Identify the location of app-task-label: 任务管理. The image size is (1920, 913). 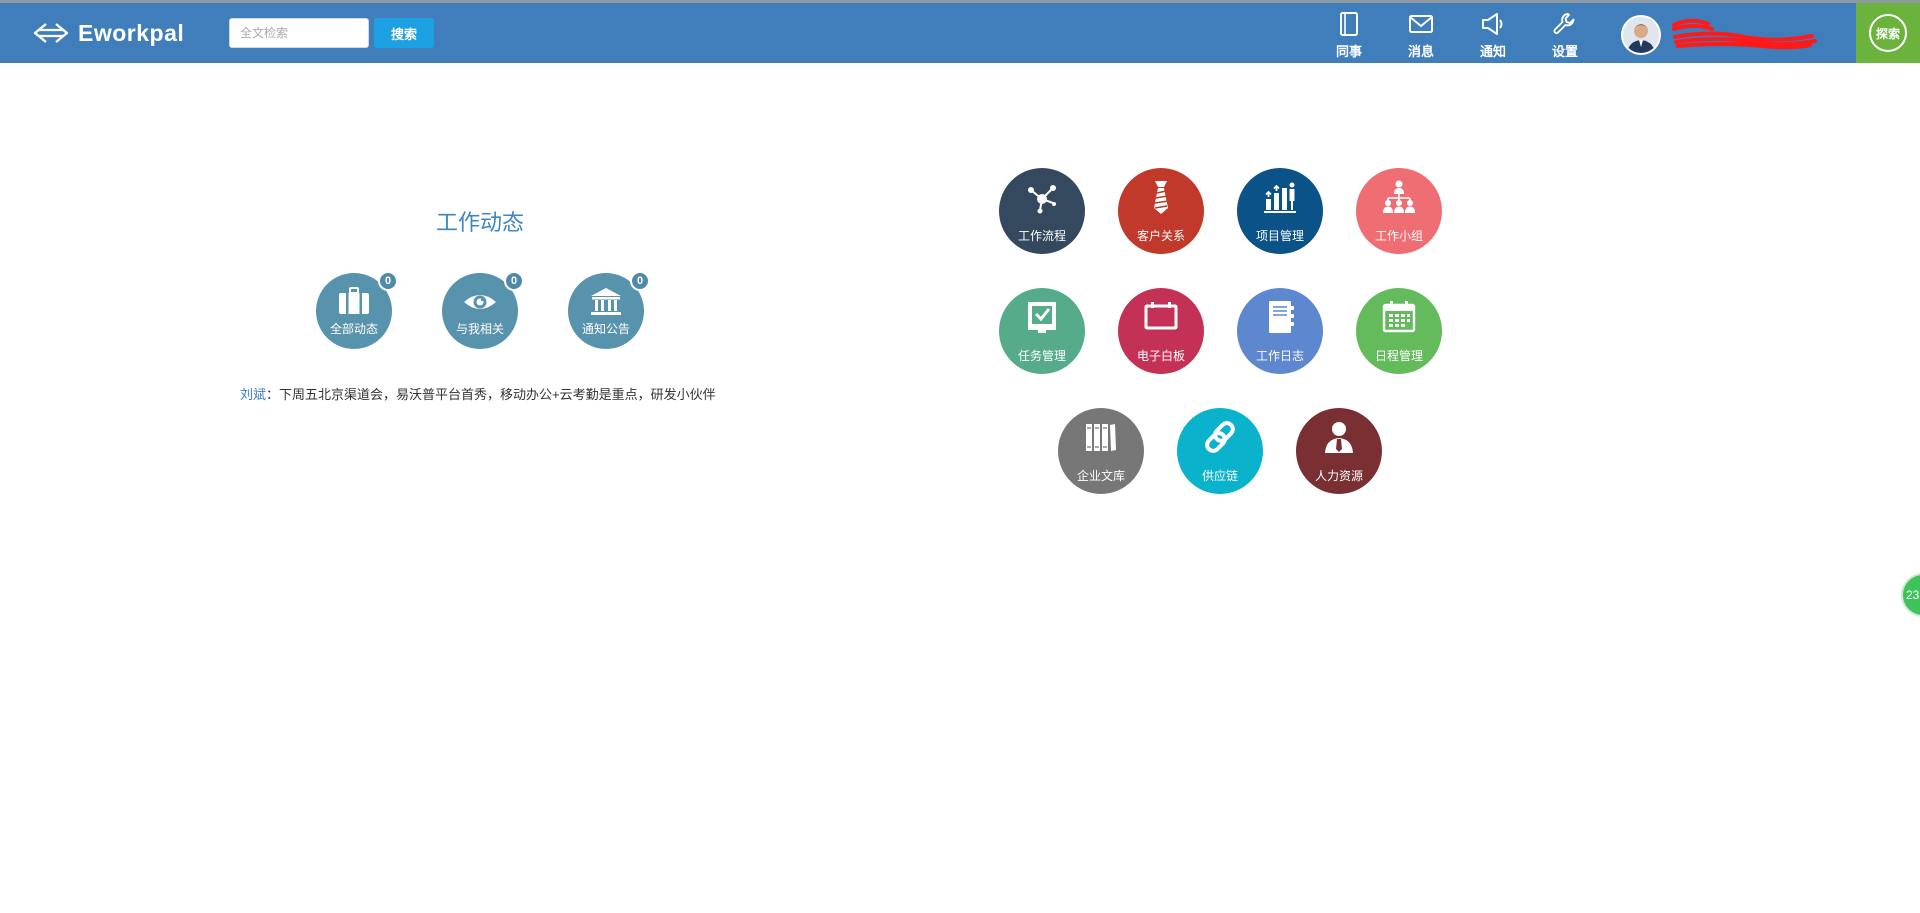
(1041, 356).